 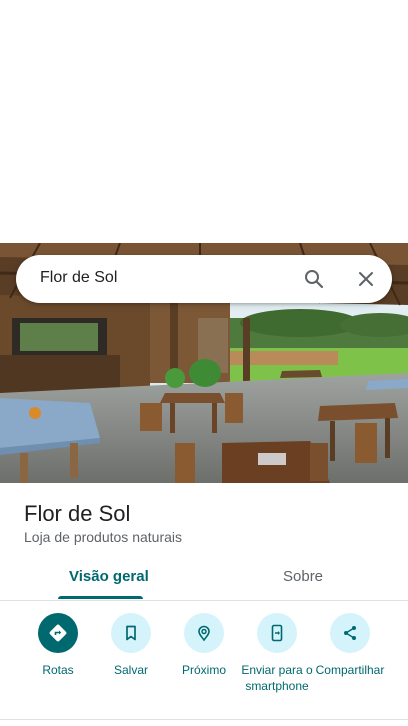 What do you see at coordinates (77, 513) in the screenshot?
I see `place-name: Flor de Sol` at bounding box center [77, 513].